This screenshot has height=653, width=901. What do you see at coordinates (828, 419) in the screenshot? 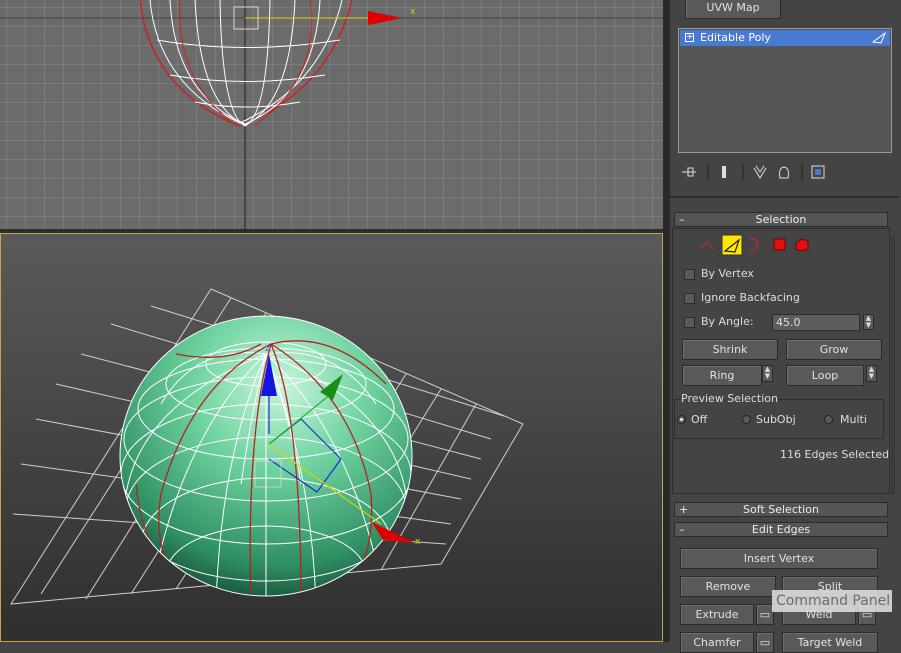
I see `preview-multi-radio` at bounding box center [828, 419].